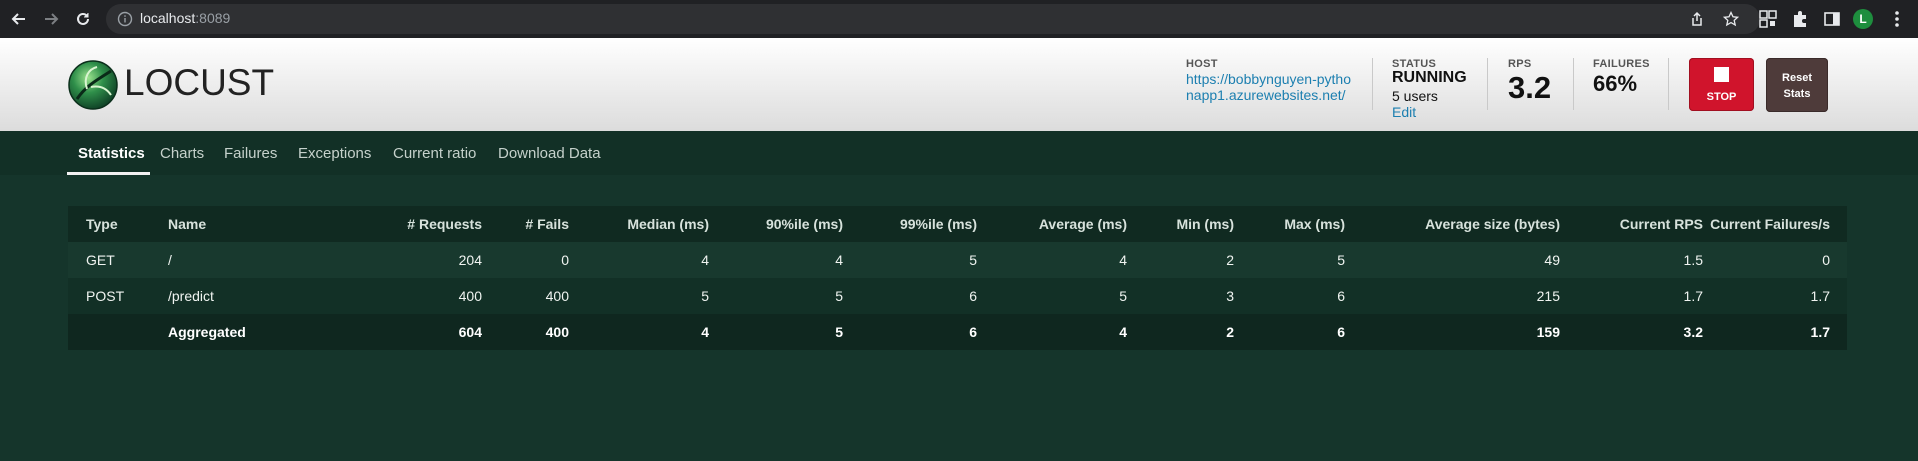  I want to click on share-icon, so click(1697, 19).